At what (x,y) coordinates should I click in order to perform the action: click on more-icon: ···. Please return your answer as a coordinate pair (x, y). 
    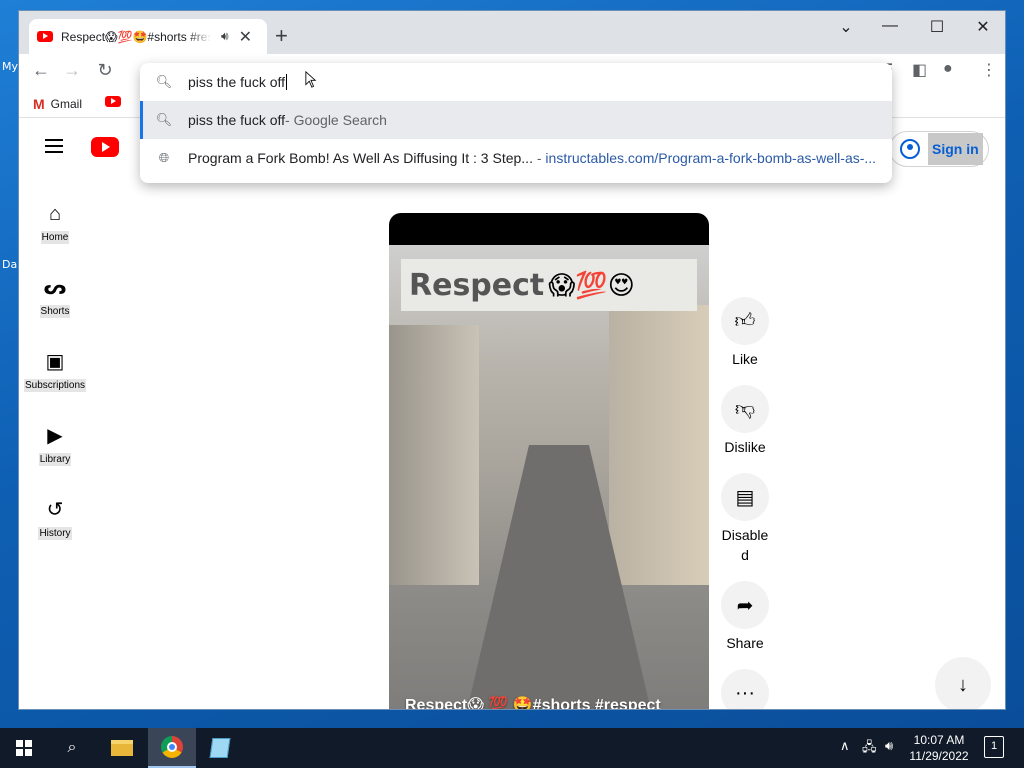
    Looking at the image, I should click on (745, 689).